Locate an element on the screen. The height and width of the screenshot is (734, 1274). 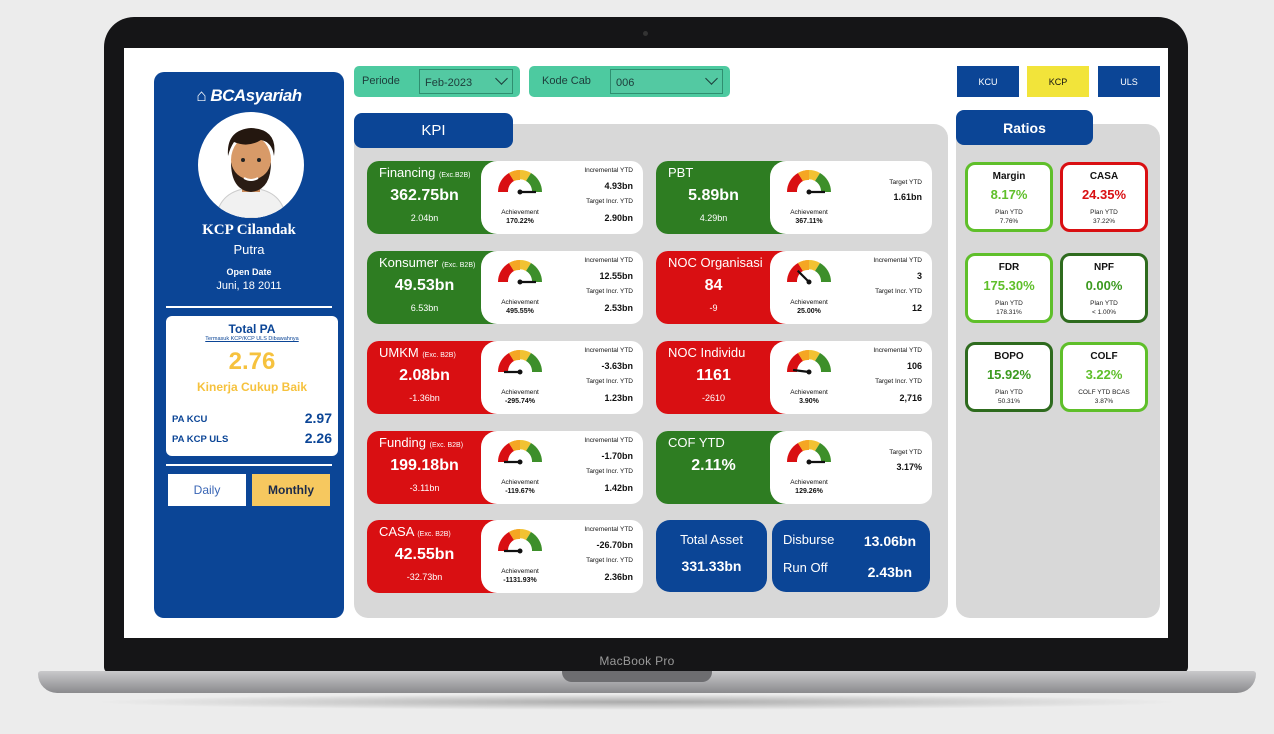
kpi-card-sub: 6.53bn is located at coordinates (424, 308).